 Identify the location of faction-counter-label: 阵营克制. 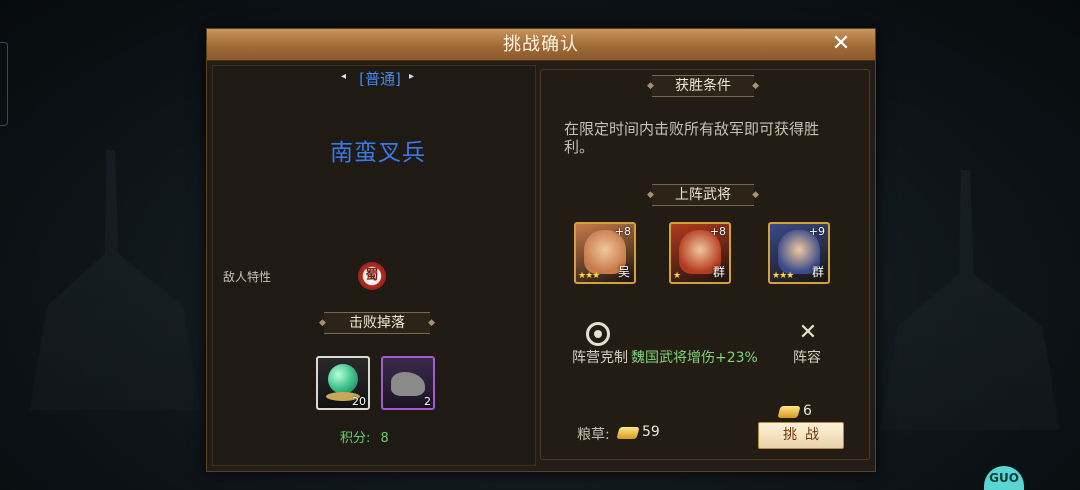
(600, 357).